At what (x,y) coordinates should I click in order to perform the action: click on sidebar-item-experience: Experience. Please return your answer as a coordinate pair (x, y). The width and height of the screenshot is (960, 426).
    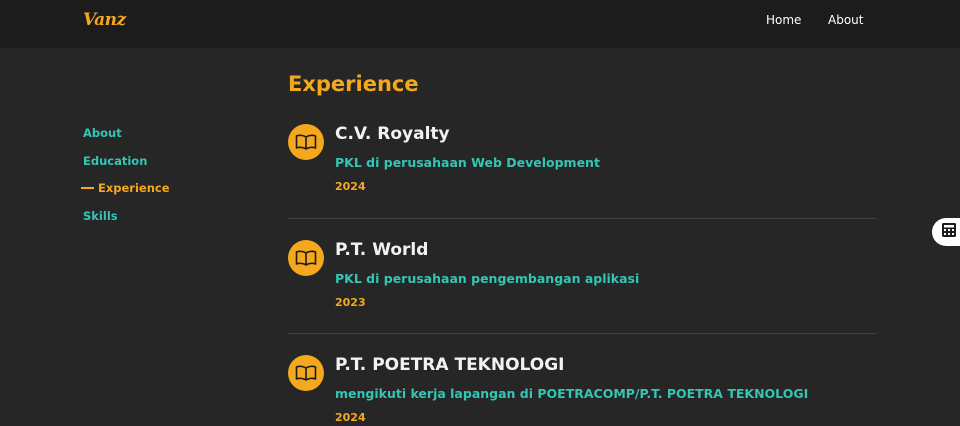
    Looking at the image, I should click on (125, 188).